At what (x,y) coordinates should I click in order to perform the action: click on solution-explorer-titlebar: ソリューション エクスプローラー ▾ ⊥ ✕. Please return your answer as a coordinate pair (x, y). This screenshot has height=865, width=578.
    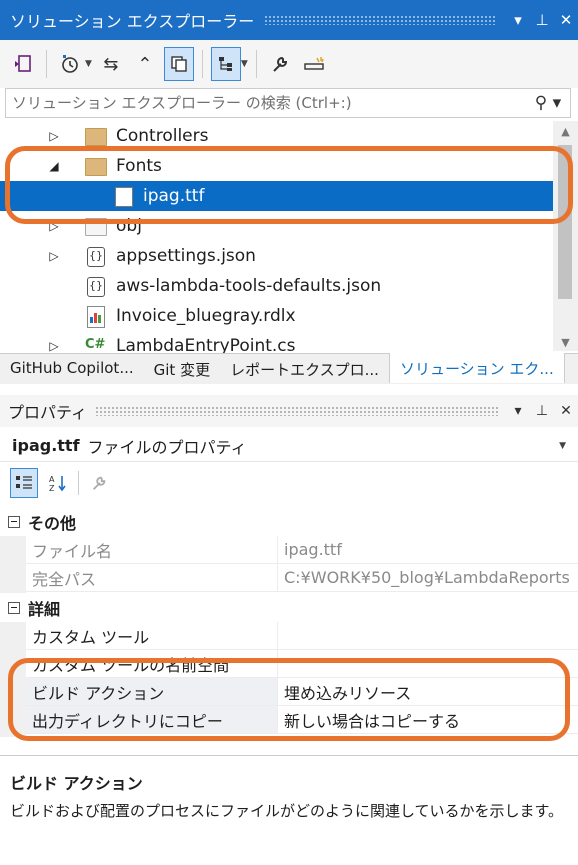
    Looking at the image, I should click on (289, 20).